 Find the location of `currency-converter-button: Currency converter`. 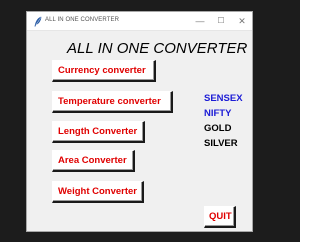

currency-converter-button: Currency converter is located at coordinates (104, 71).